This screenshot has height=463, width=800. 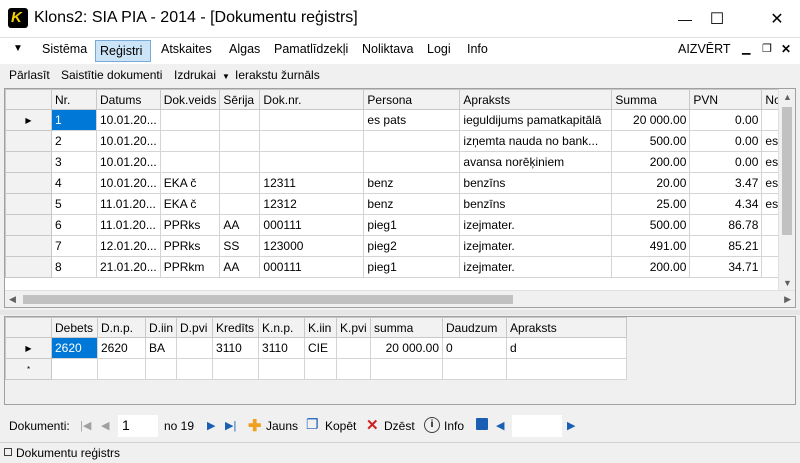 What do you see at coordinates (85, 425) in the screenshot?
I see `first-record-icon: |◀` at bounding box center [85, 425].